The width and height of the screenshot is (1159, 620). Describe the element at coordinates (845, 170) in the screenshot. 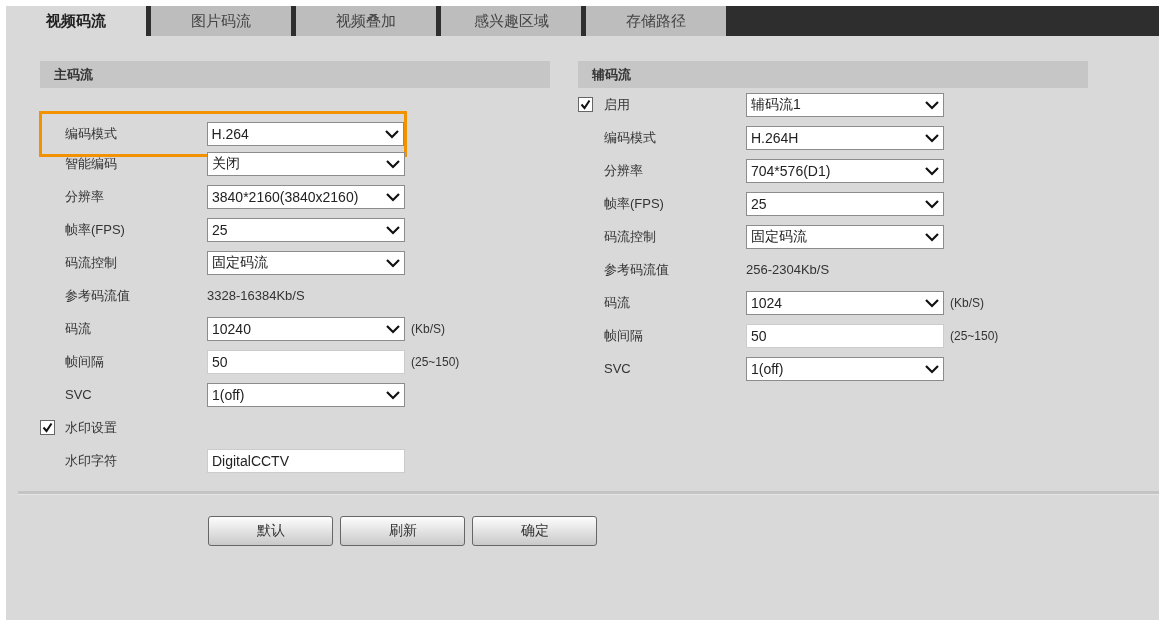

I see `dropdown: 704*576(D1)` at that location.